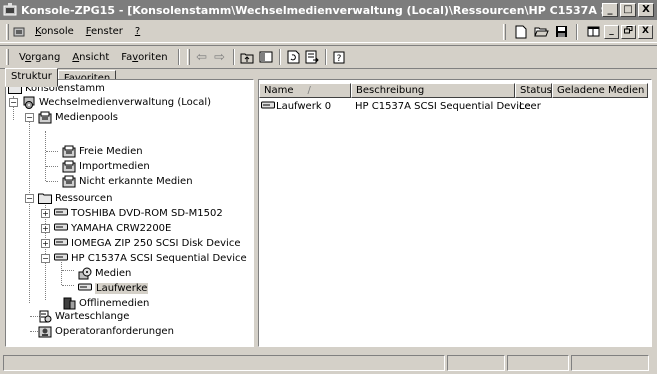 The height and width of the screenshot is (374, 657). I want to click on help-icon: ?, so click(340, 57).